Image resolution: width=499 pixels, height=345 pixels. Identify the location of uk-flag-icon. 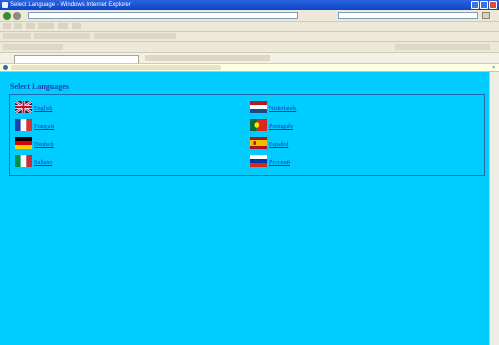
(23, 107).